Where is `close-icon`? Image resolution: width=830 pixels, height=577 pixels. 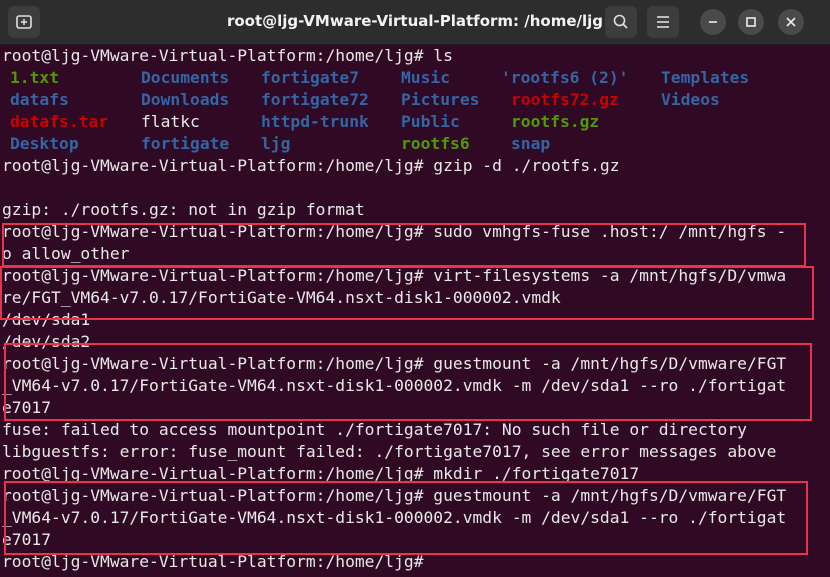
close-icon is located at coordinates (791, 22).